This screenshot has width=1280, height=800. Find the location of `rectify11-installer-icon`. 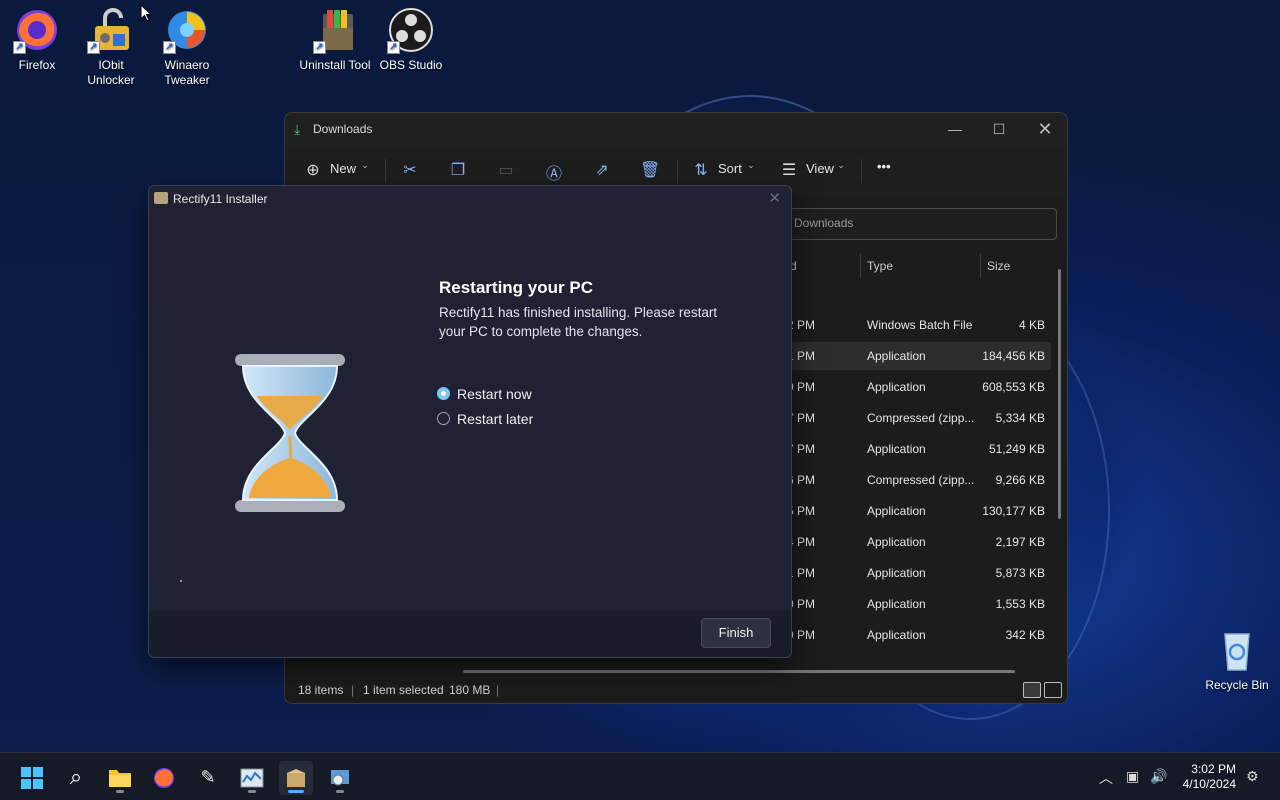

rectify11-installer-icon is located at coordinates (296, 778).